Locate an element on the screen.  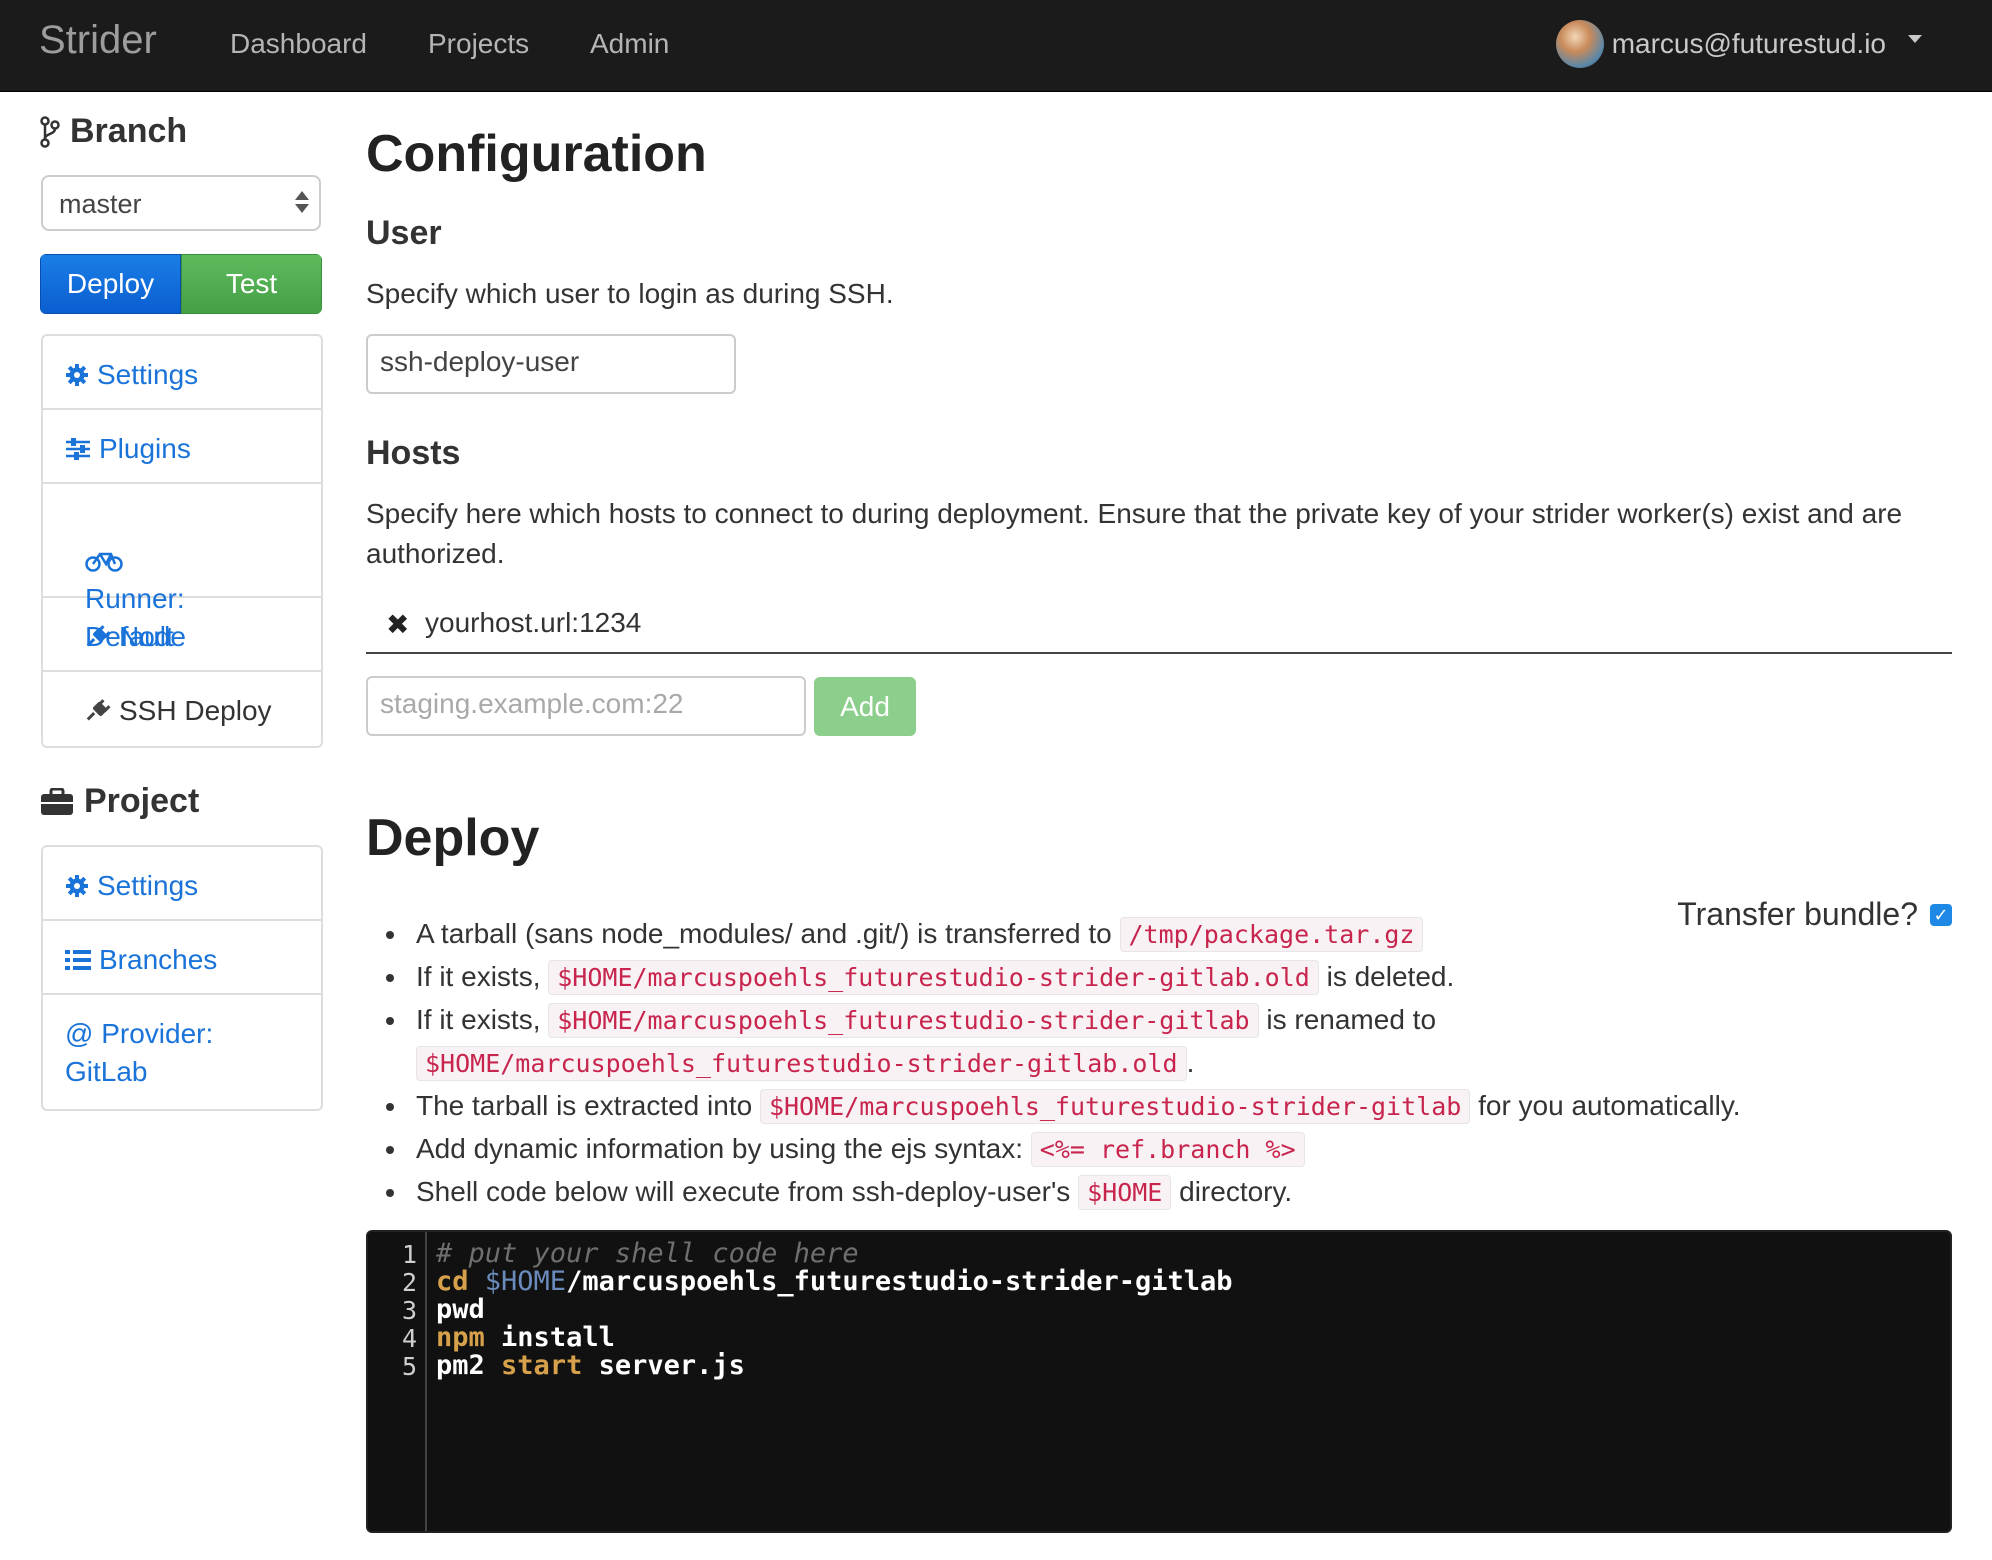
branch-heading: Branch is located at coordinates (113, 131).